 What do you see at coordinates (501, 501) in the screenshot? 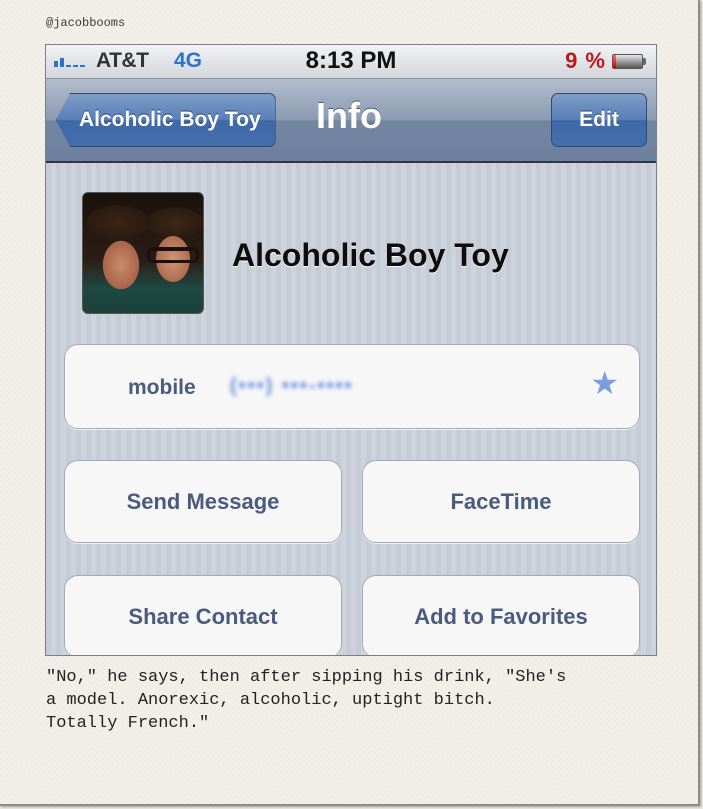
I see `facetime-button: FaceTime` at bounding box center [501, 501].